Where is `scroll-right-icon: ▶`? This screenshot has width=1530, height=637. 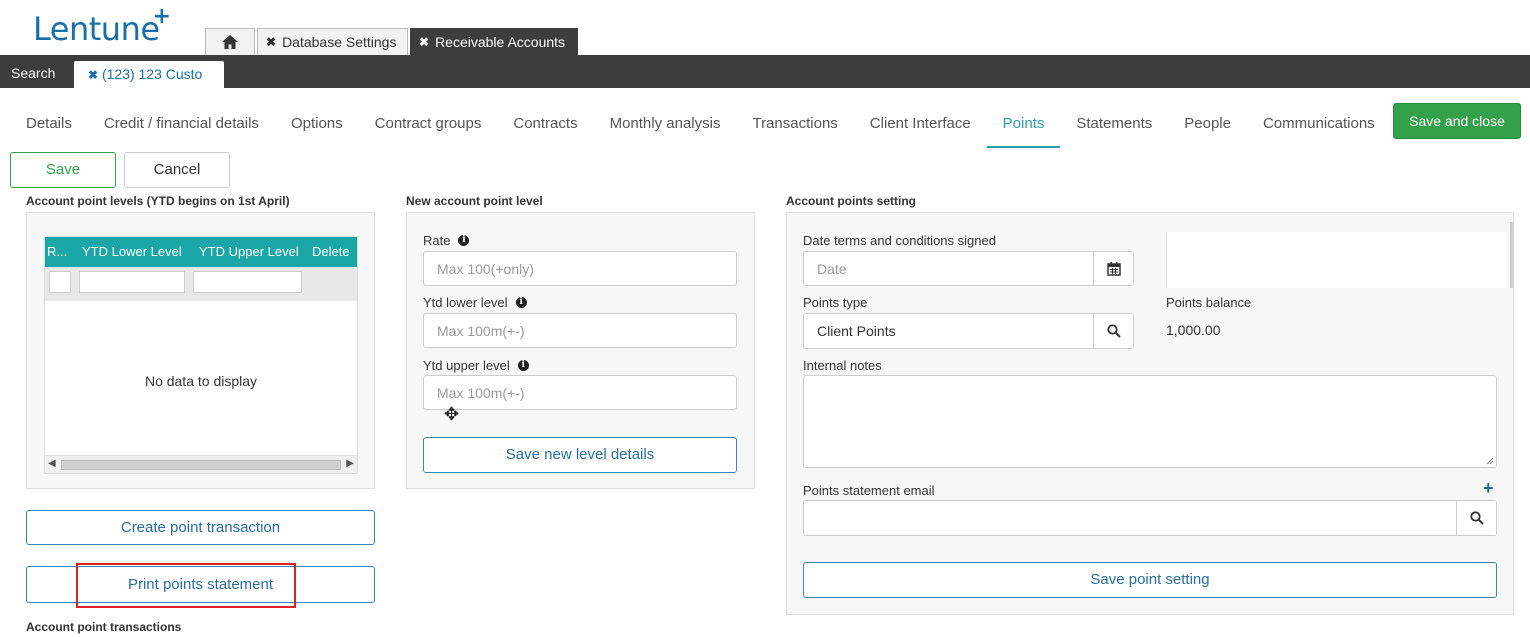
scroll-right-icon: ▶ is located at coordinates (350, 463).